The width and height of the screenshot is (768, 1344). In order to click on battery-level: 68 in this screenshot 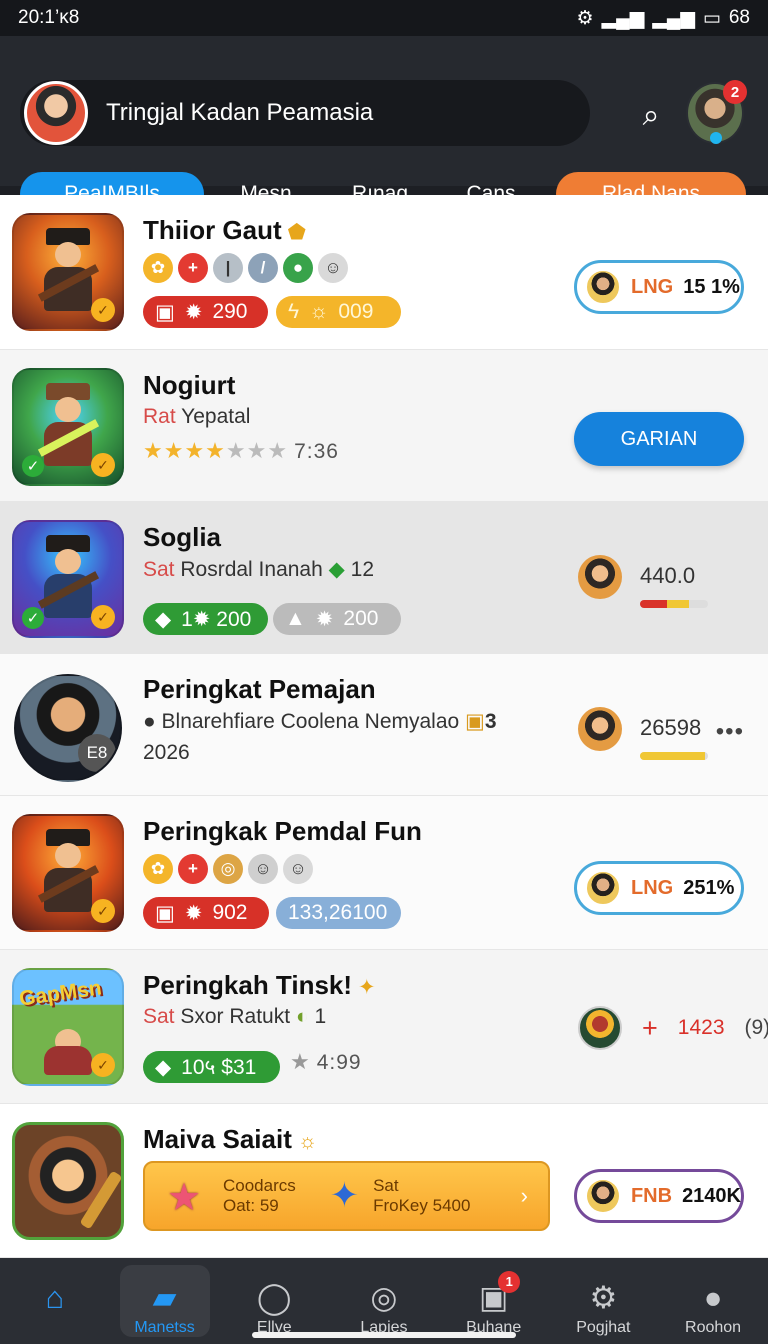, I will do `click(739, 17)`.